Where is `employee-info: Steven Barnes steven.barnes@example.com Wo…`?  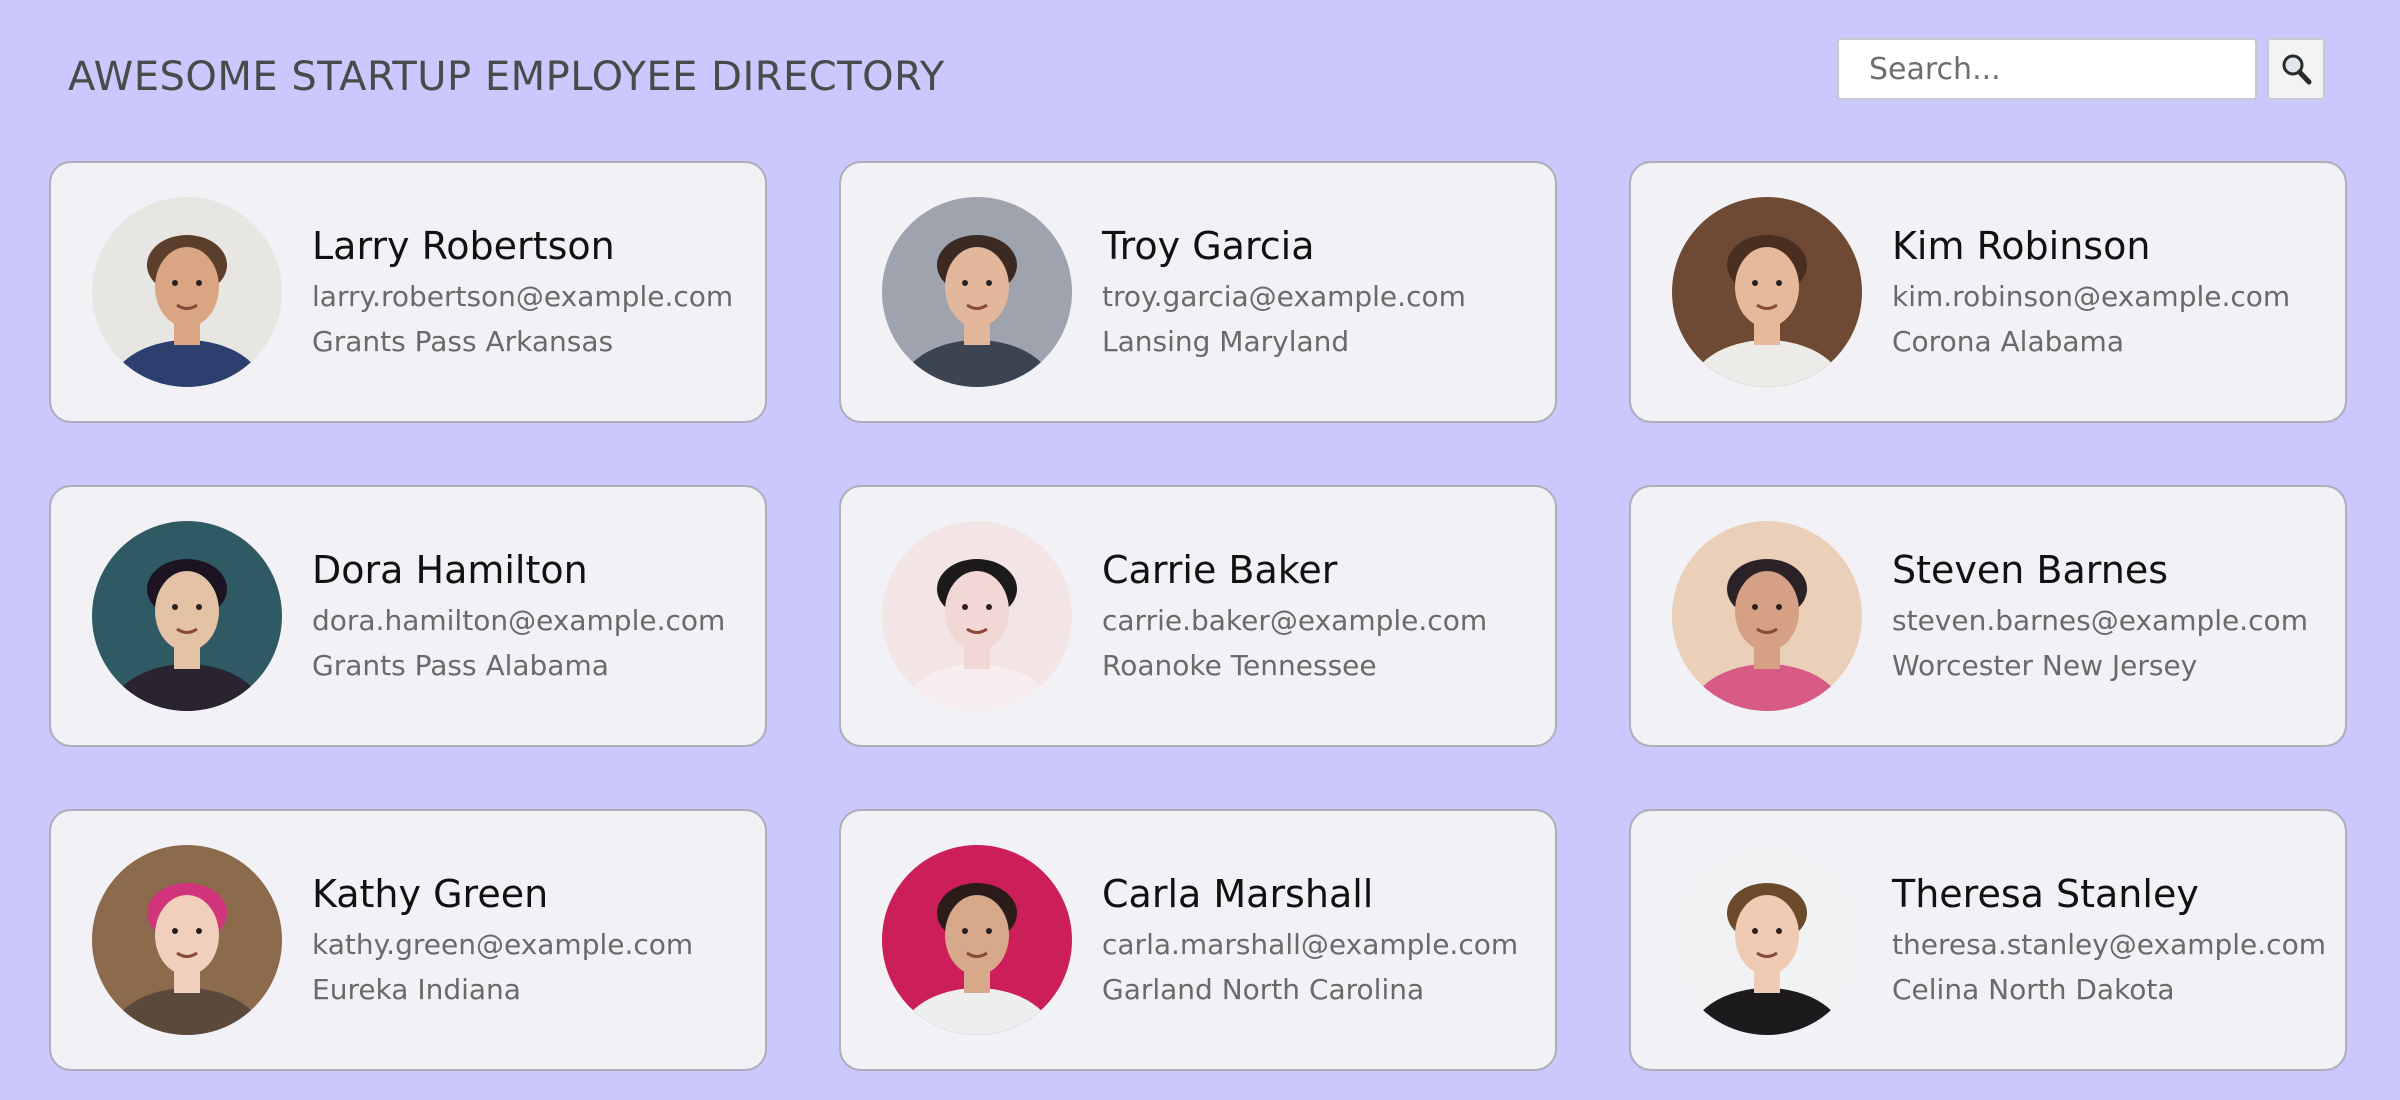 employee-info: Steven Barnes steven.barnes@example.com Wo… is located at coordinates (2100, 615).